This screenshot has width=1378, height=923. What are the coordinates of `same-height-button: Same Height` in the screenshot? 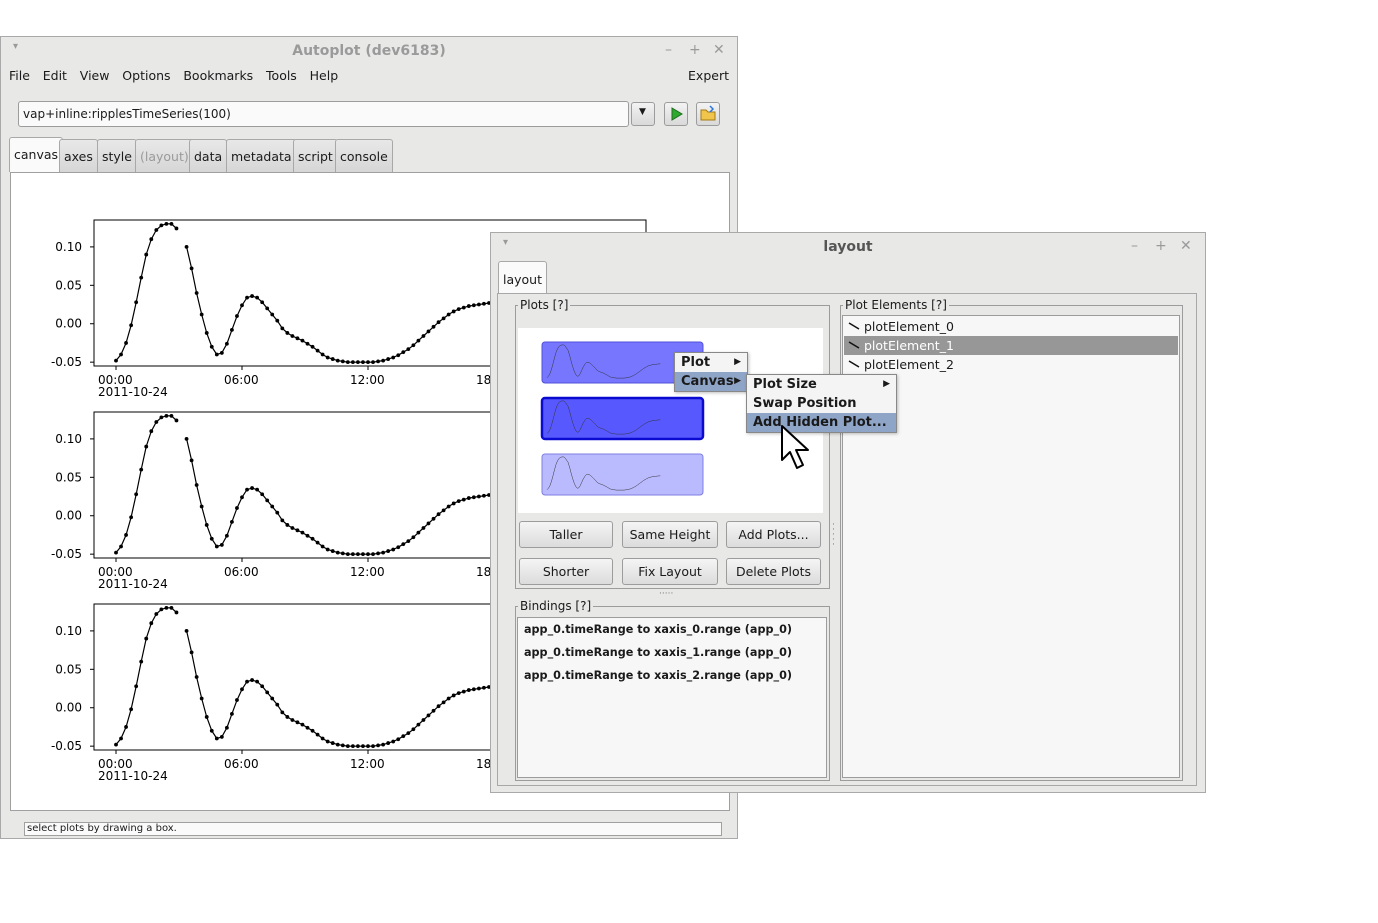 It's located at (670, 534).